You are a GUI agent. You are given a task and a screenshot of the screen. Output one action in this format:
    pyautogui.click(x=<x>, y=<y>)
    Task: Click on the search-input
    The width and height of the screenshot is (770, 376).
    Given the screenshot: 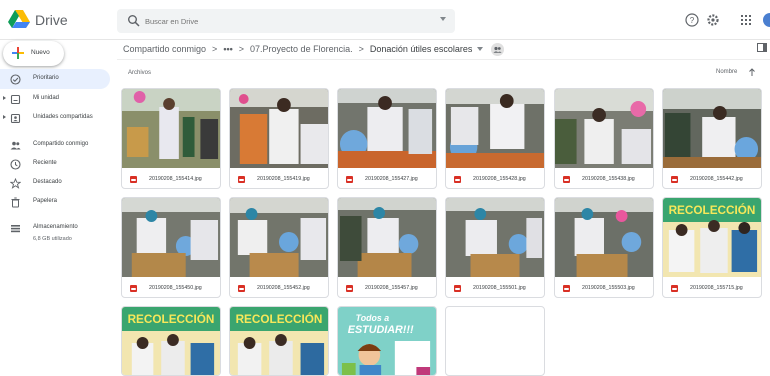 What is the action you would take?
    pyautogui.click(x=285, y=21)
    